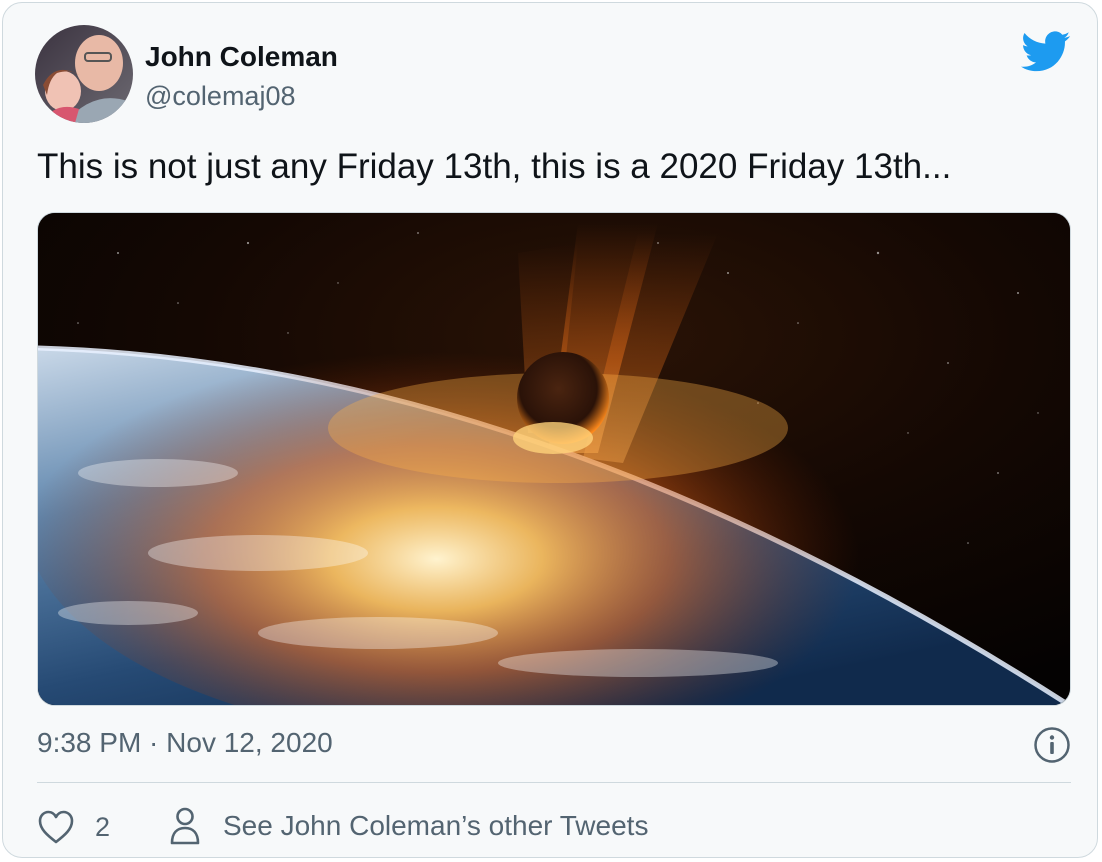 The width and height of the screenshot is (1102, 862). Describe the element at coordinates (103, 826) in the screenshot. I see `like-count: 2` at that location.